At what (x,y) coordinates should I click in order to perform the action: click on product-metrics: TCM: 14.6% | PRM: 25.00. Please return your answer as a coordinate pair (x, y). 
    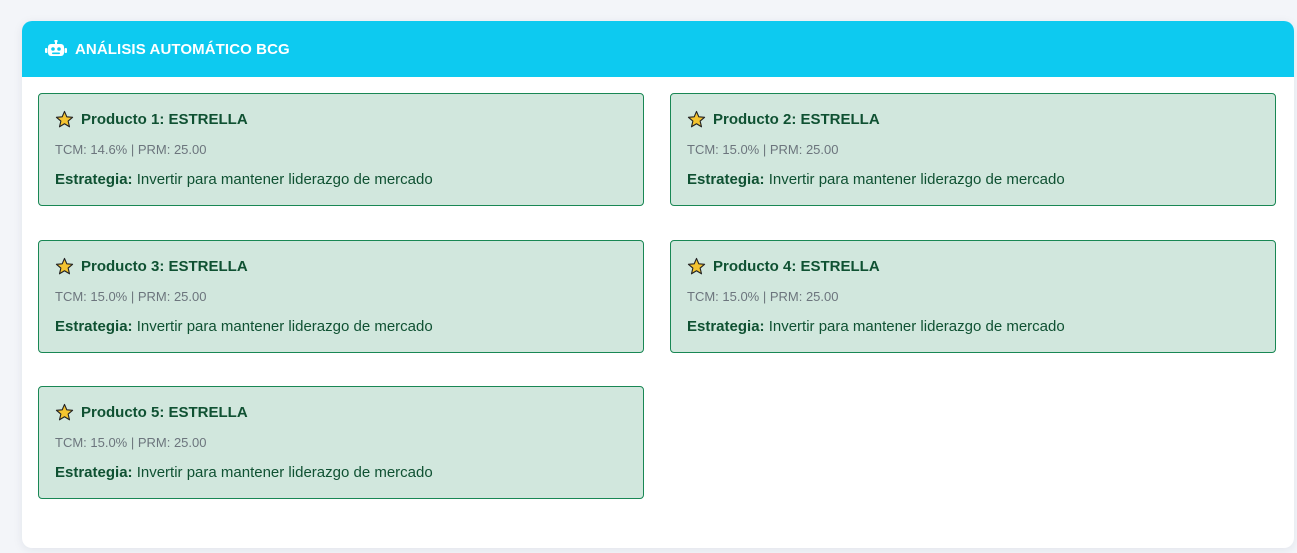
    Looking at the image, I should click on (131, 149).